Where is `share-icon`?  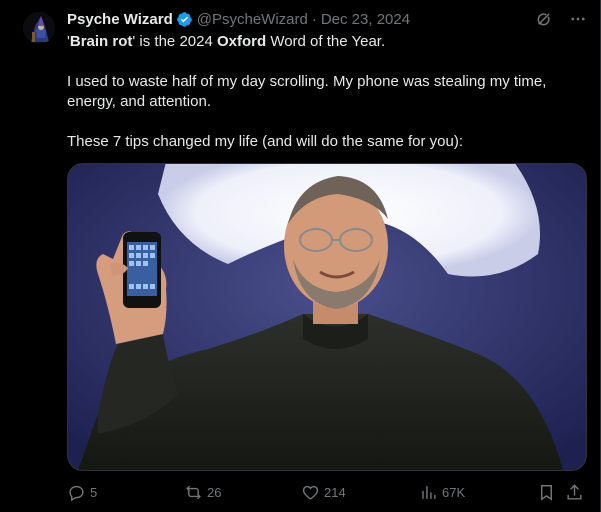 share-icon is located at coordinates (574, 491).